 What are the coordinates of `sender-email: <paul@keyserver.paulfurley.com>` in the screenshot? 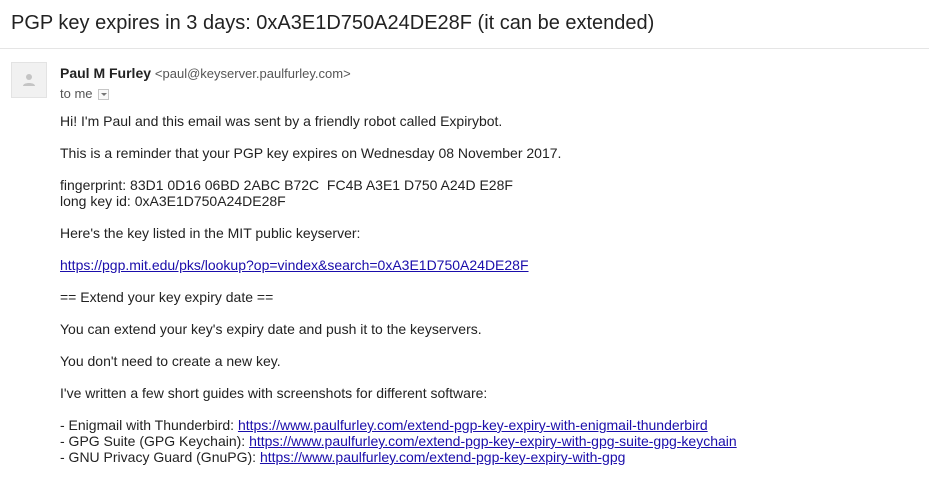 It's located at (252, 73).